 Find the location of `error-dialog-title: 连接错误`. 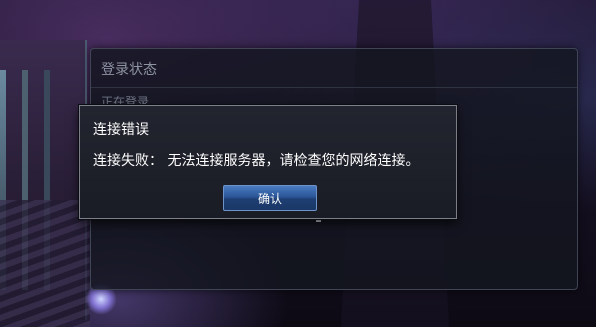

error-dialog-title: 连接错误 is located at coordinates (121, 130).